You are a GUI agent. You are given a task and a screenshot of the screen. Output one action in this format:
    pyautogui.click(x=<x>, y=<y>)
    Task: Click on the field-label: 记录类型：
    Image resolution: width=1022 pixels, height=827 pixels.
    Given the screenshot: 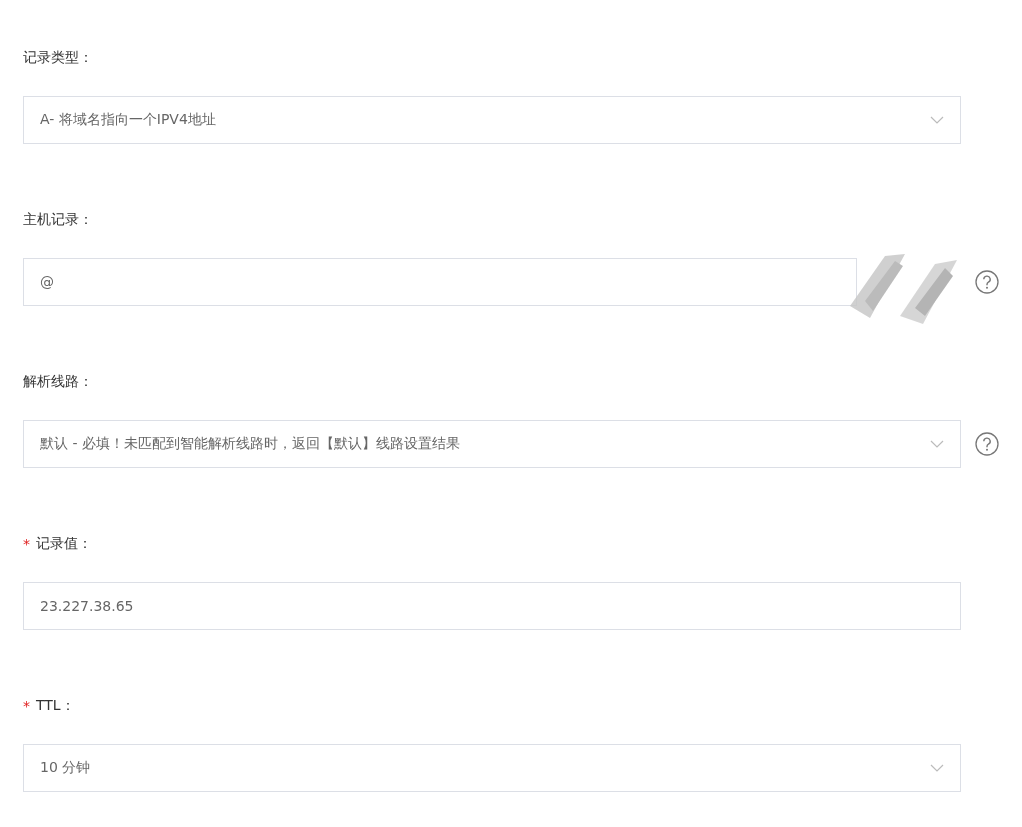 What is the action you would take?
    pyautogui.click(x=58, y=58)
    